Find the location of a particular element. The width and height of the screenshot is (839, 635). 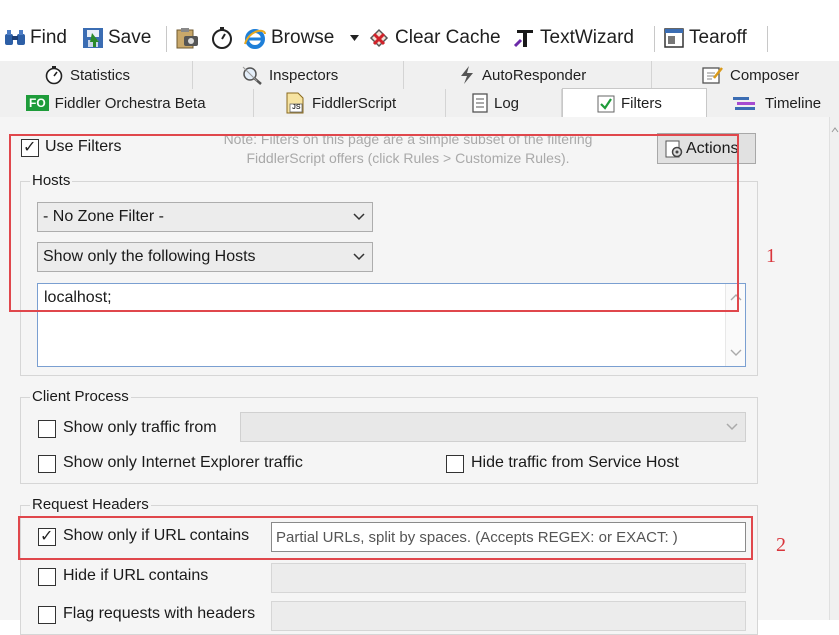

tab-label: Log is located at coordinates (507, 103).